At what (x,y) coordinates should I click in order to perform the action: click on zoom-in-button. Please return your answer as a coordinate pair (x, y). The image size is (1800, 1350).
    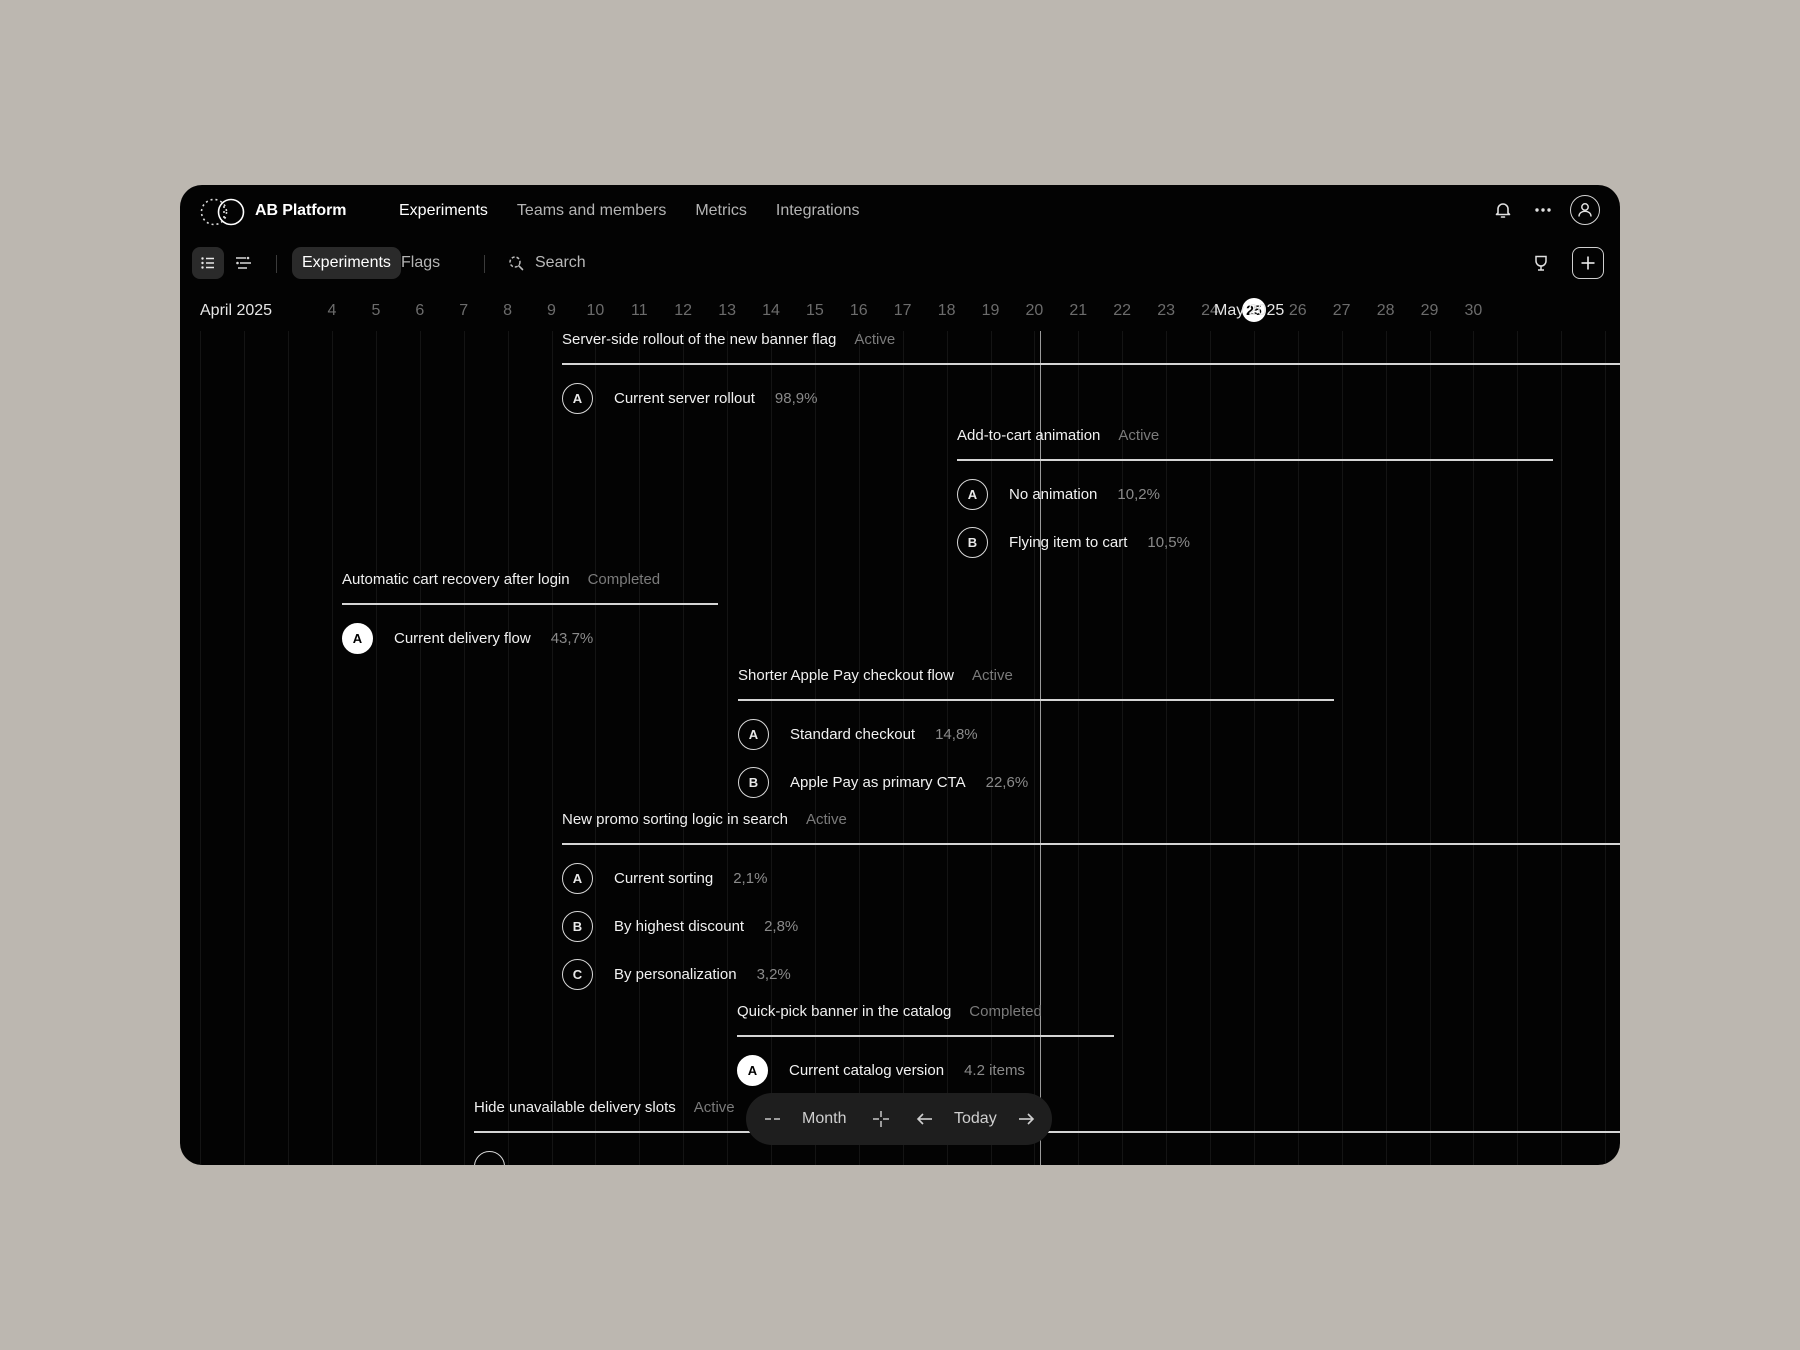
    Looking at the image, I should click on (881, 1119).